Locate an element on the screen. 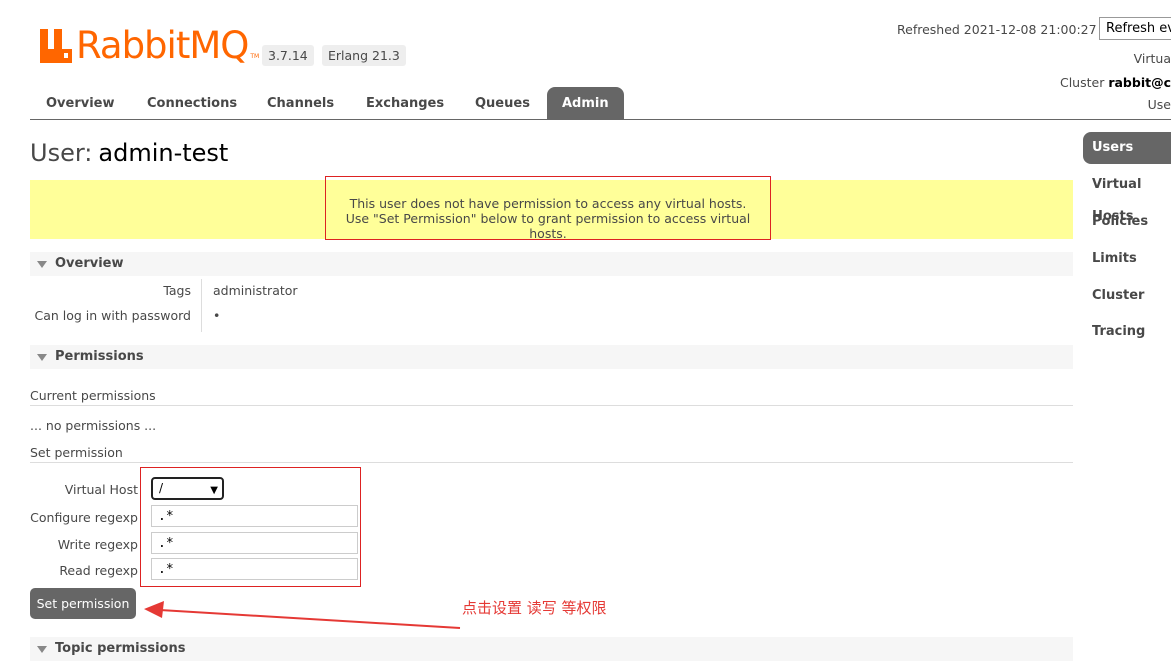 The image size is (1171, 670). write-regexp-label: Write regexp is located at coordinates (97, 544).